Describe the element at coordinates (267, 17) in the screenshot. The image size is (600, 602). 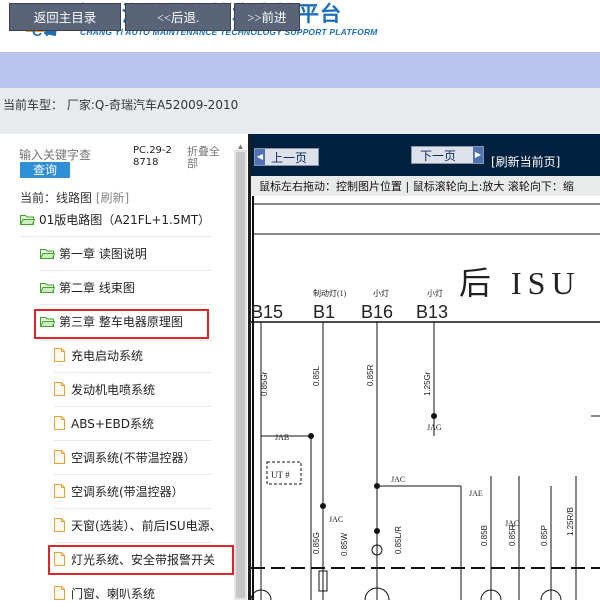
I see `forward-button: >>前进` at that location.